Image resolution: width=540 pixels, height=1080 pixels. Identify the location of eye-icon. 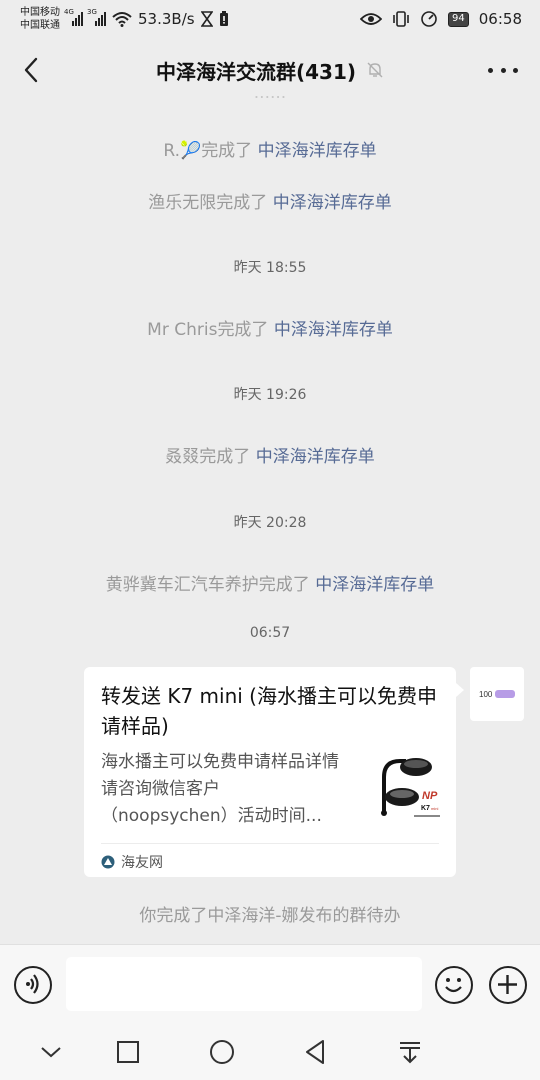
(371, 19).